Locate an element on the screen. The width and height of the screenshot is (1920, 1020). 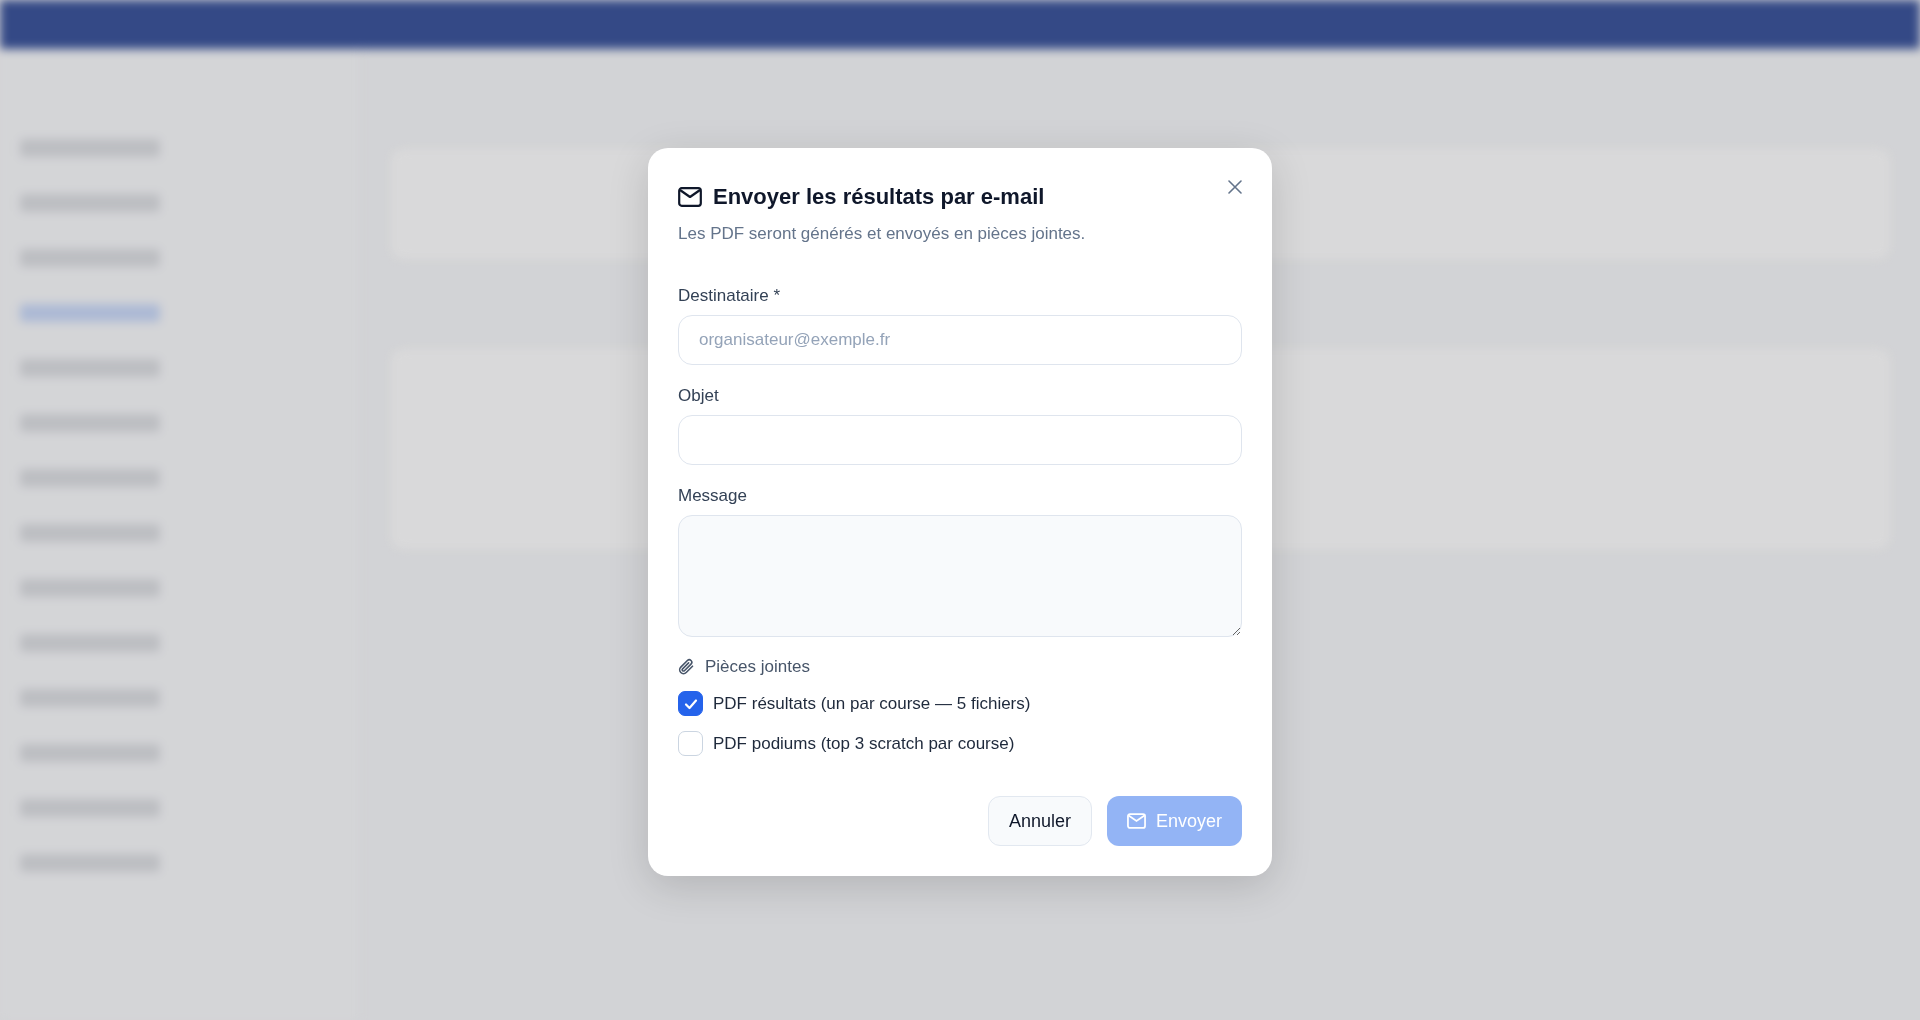
field-label: Message is located at coordinates (713, 496).